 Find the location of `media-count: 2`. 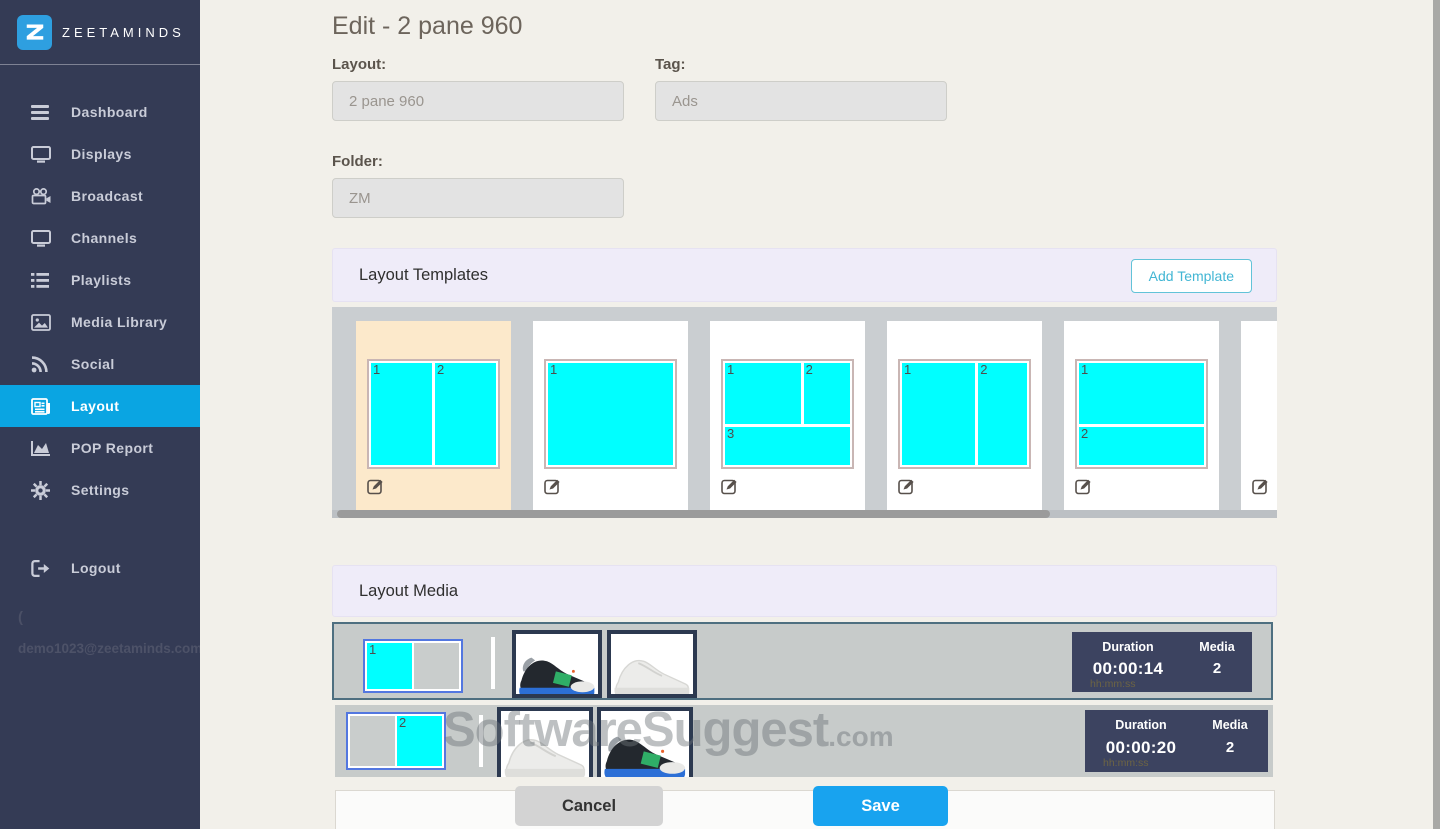

media-count: 2 is located at coordinates (1217, 668).